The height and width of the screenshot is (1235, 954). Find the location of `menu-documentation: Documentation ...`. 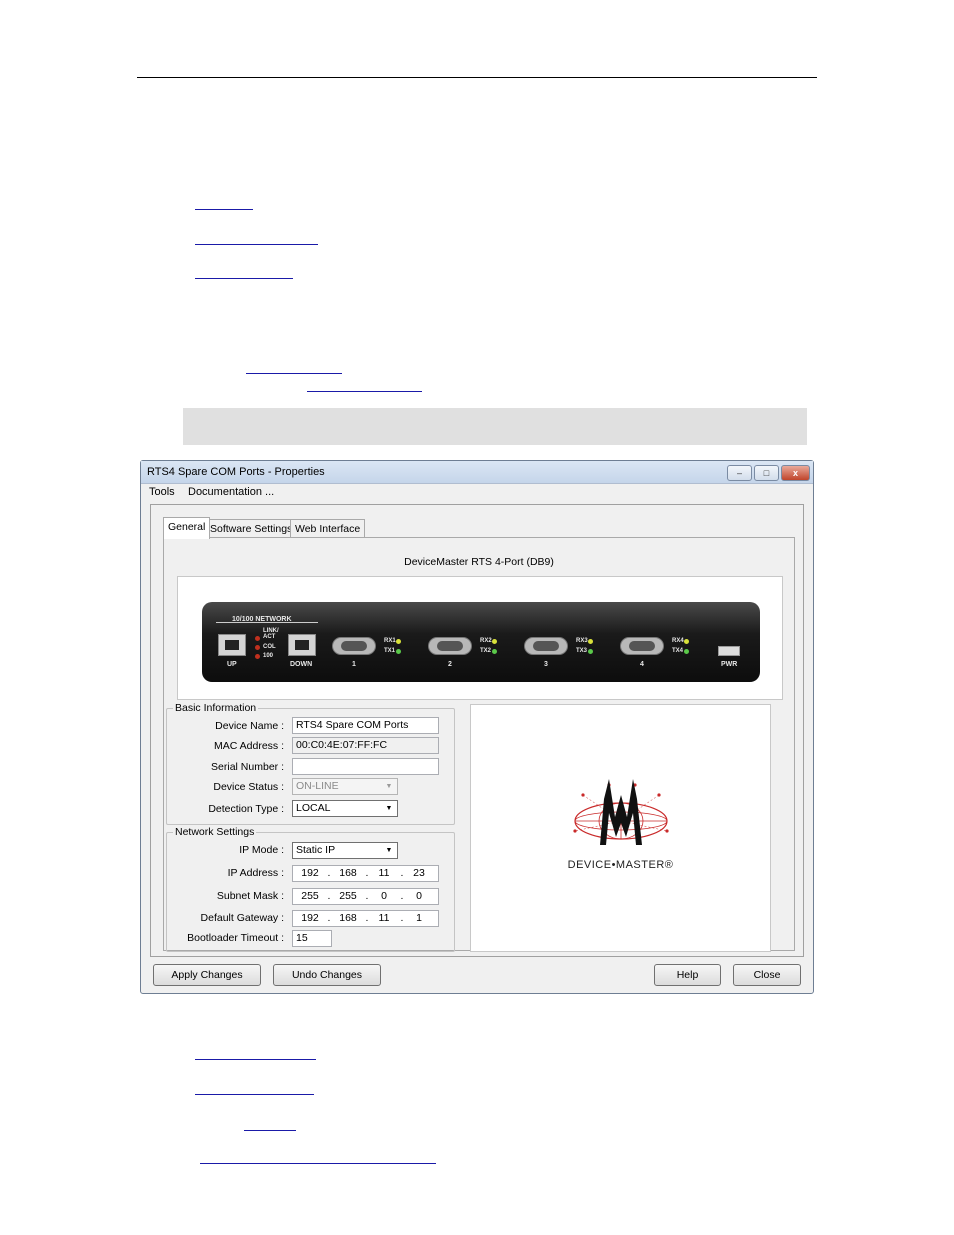

menu-documentation: Documentation ... is located at coordinates (231, 492).